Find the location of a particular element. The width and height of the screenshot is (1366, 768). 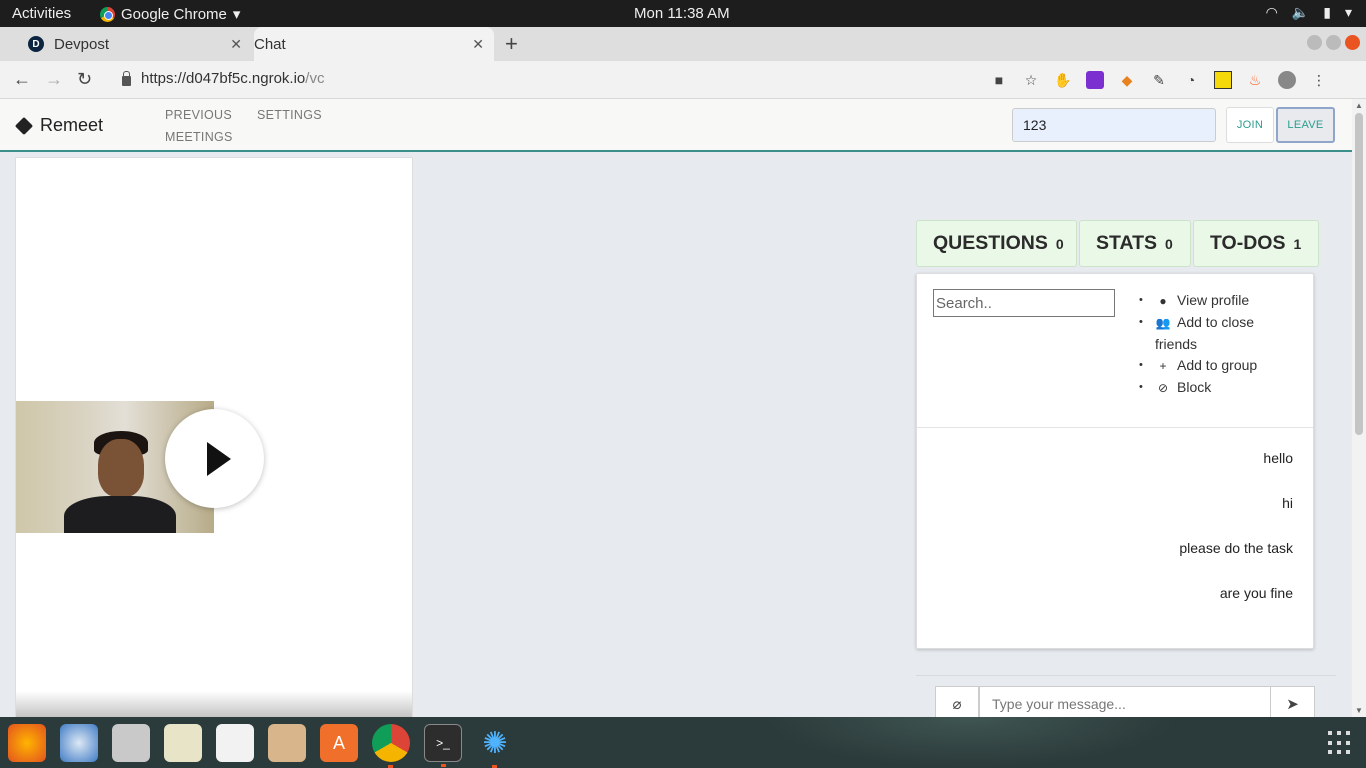

terminal-icon: >_ is located at coordinates (443, 745).